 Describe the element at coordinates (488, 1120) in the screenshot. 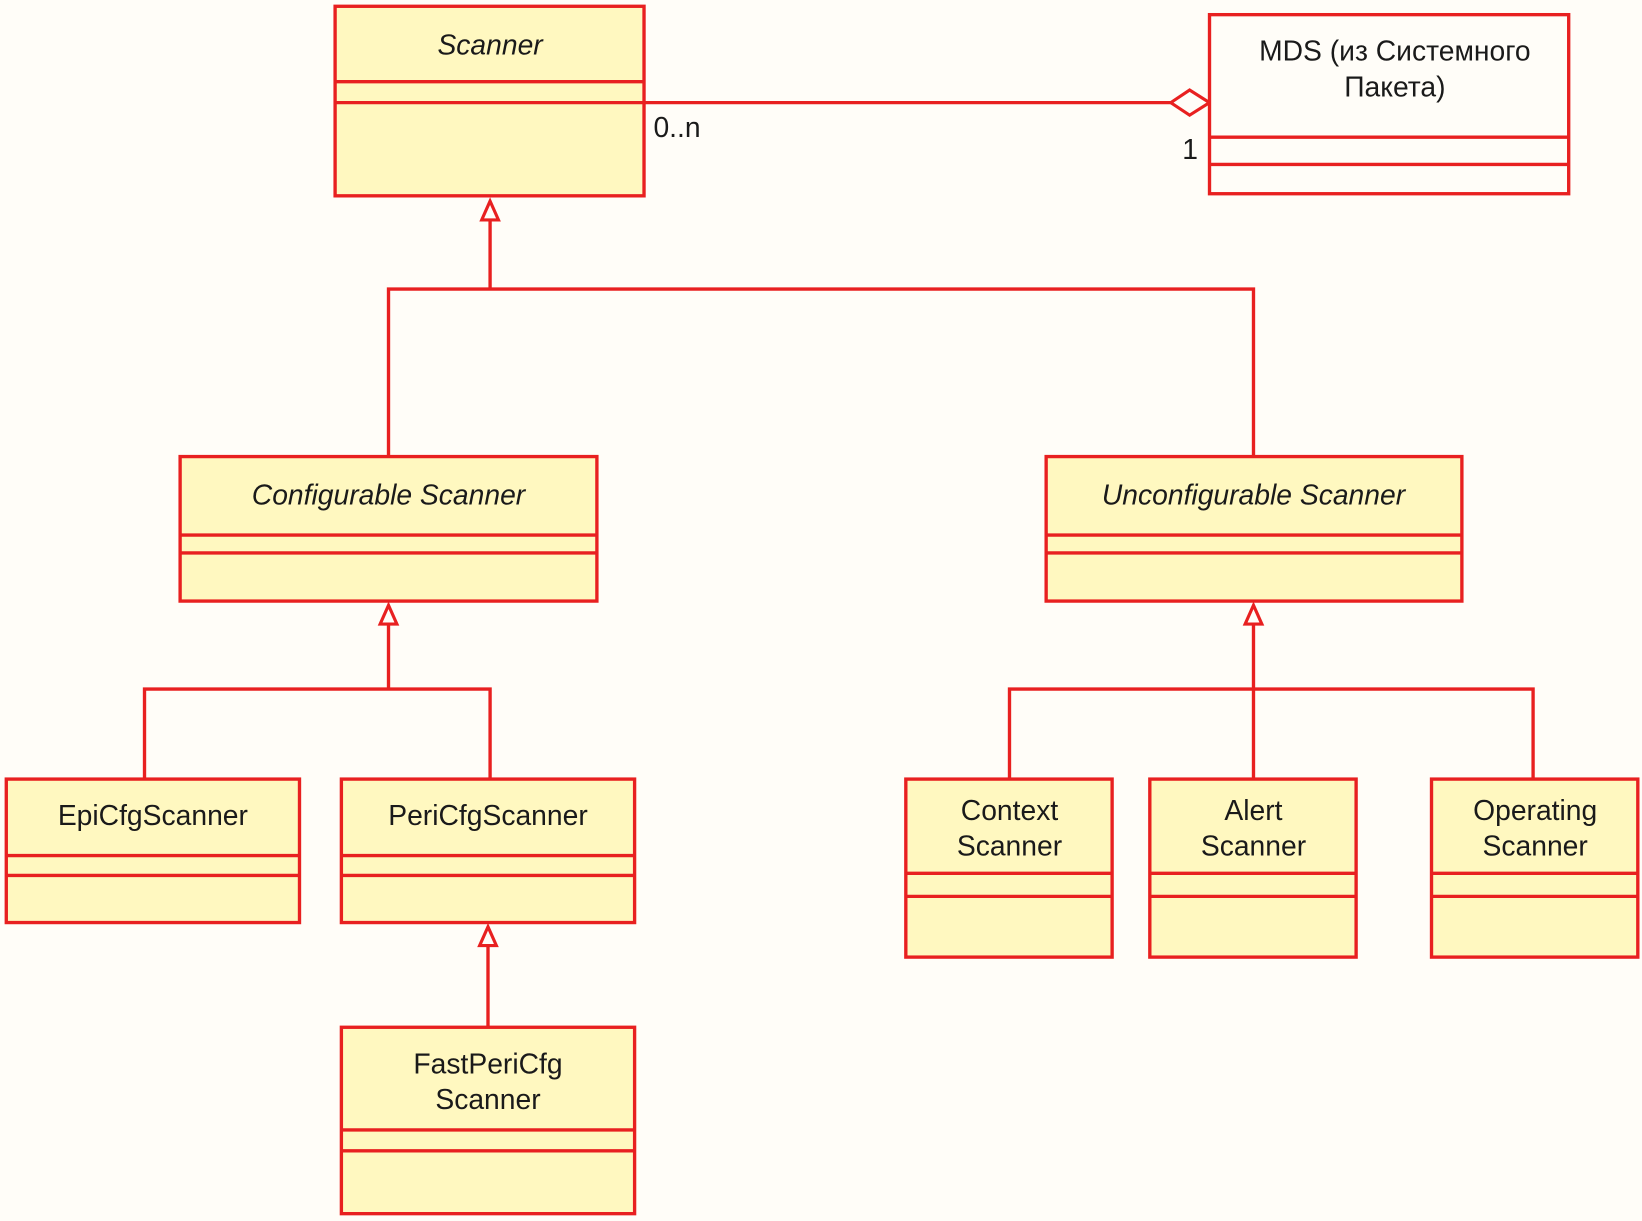

I see `class-fastpericfgscanner: FastPeriCfg Scanner` at that location.